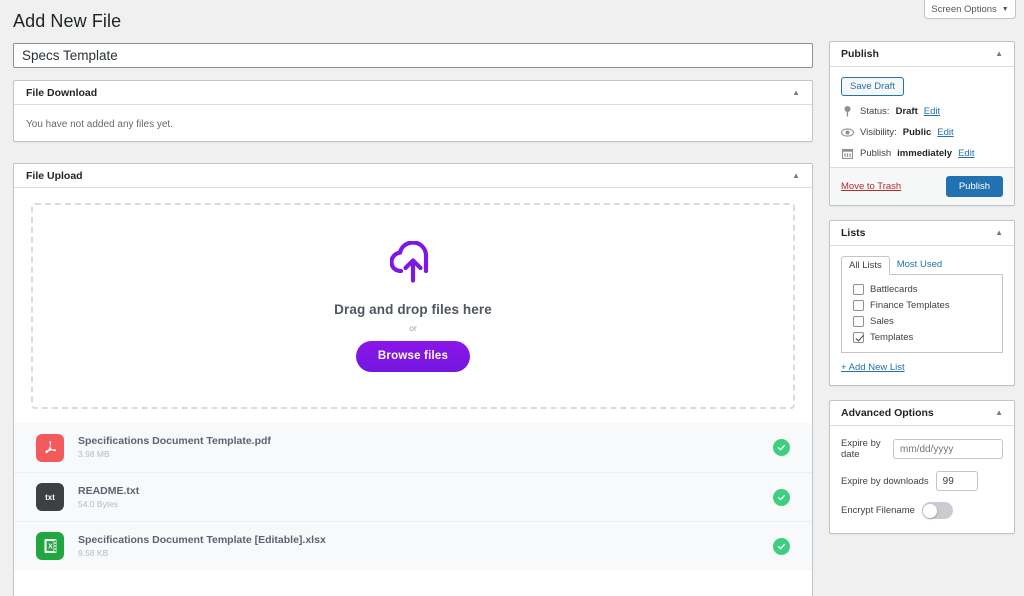 Image resolution: width=1024 pixels, height=596 pixels. Describe the element at coordinates (945, 132) in the screenshot. I see `publish-visibility-edit-link: Edit` at that location.